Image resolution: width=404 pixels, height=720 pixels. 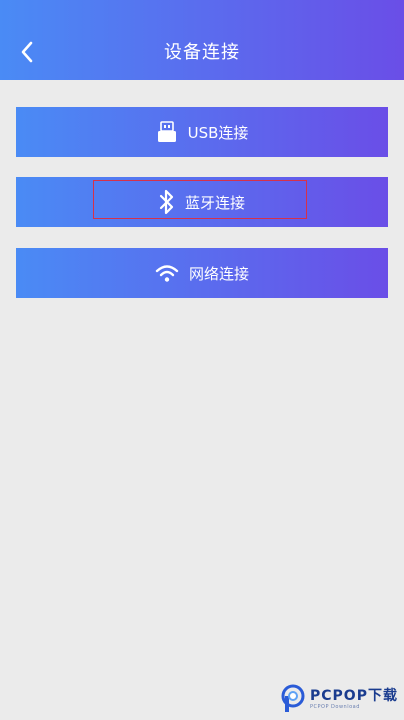 I want to click on watermark-subtext: PCPOP Download, so click(x=335, y=706).